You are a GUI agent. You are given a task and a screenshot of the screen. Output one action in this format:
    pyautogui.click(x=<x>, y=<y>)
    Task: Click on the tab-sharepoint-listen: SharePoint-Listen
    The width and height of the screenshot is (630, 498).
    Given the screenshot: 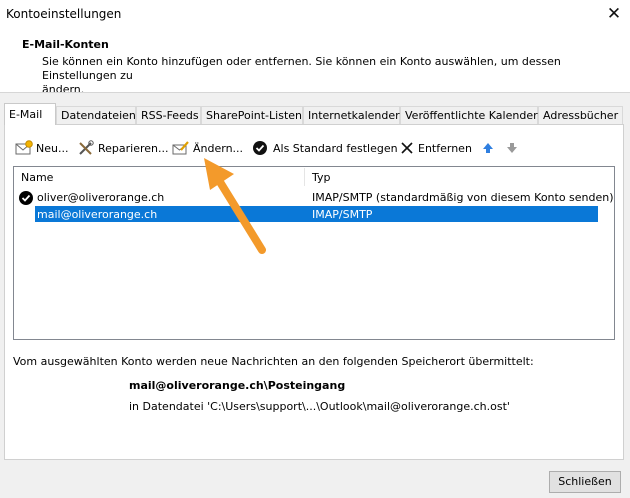 What is the action you would take?
    pyautogui.click(x=252, y=115)
    